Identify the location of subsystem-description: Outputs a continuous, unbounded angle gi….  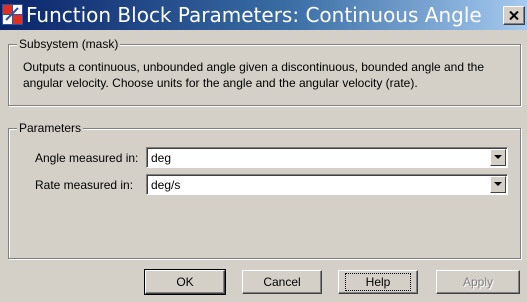
(254, 75).